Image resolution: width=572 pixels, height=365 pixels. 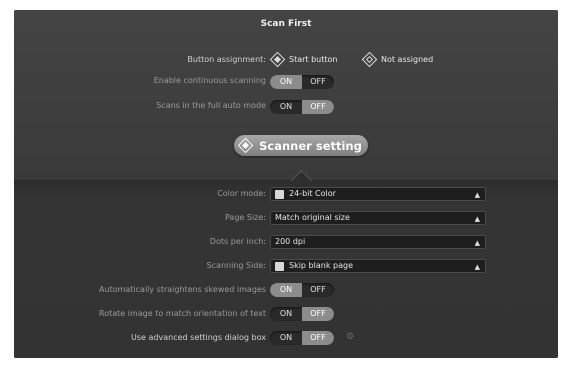 What do you see at coordinates (378, 194) in the screenshot?
I see `color-mode-select: 24-bit Color ▲` at bounding box center [378, 194].